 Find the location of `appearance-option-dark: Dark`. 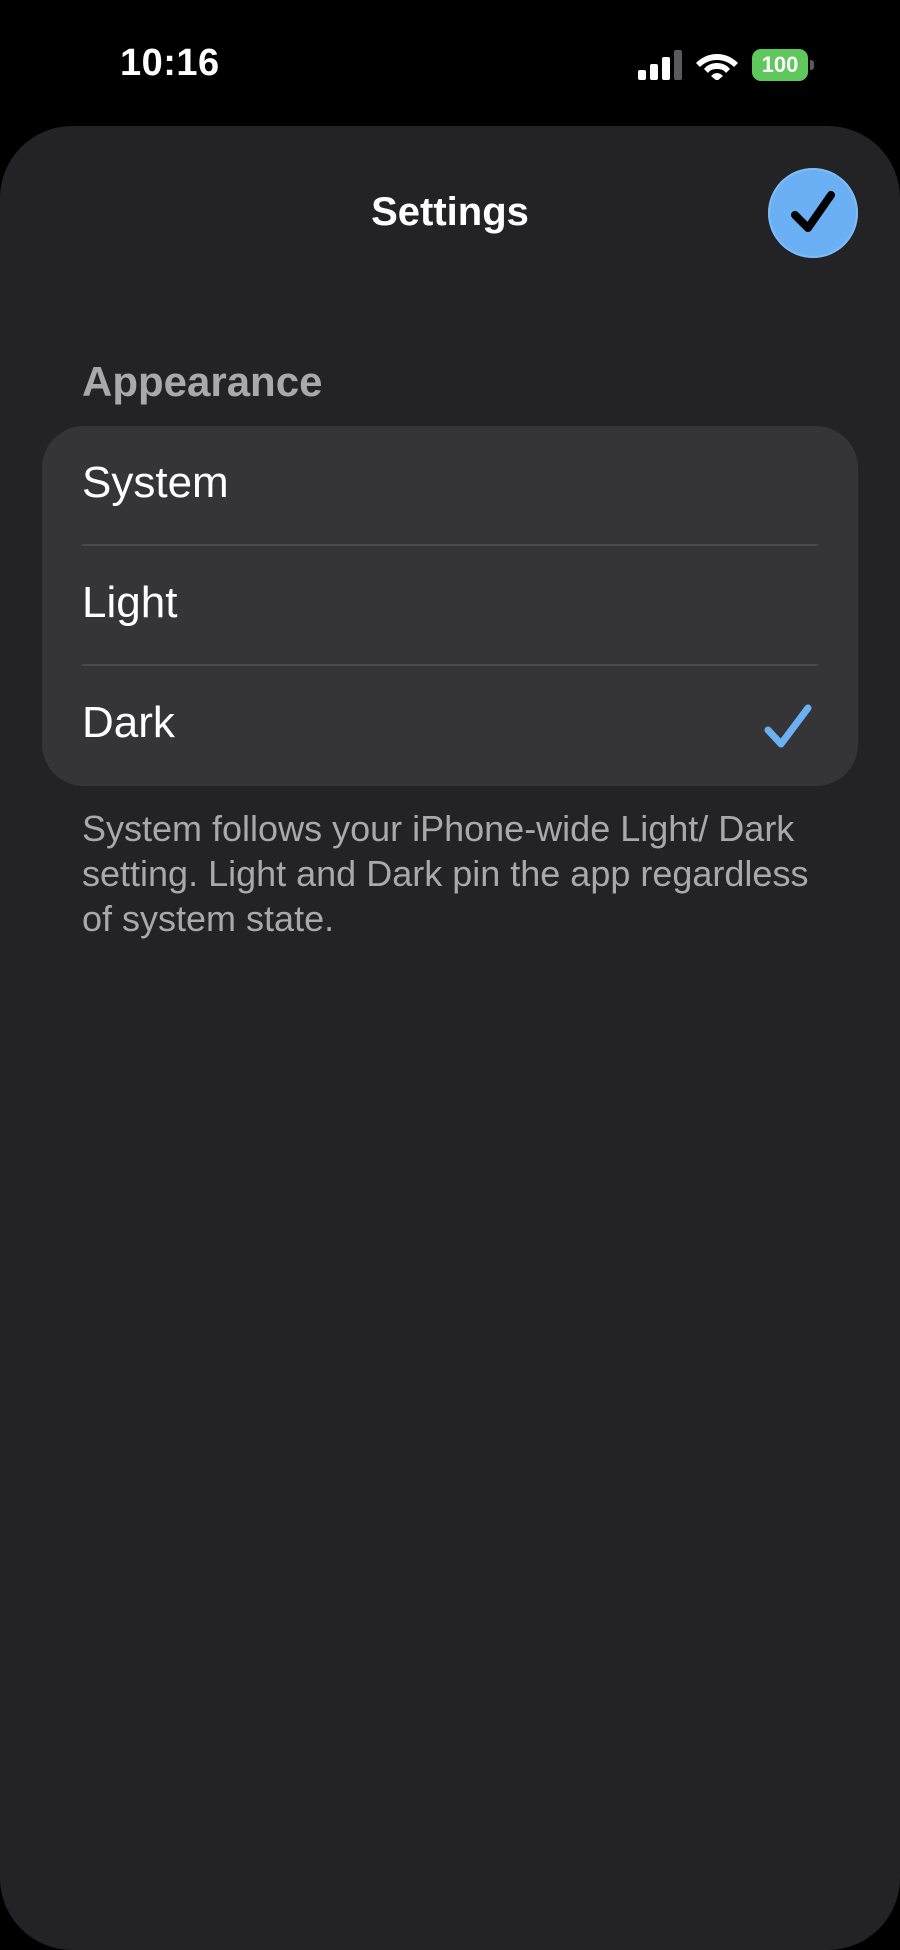

appearance-option-dark: Dark is located at coordinates (450, 726).